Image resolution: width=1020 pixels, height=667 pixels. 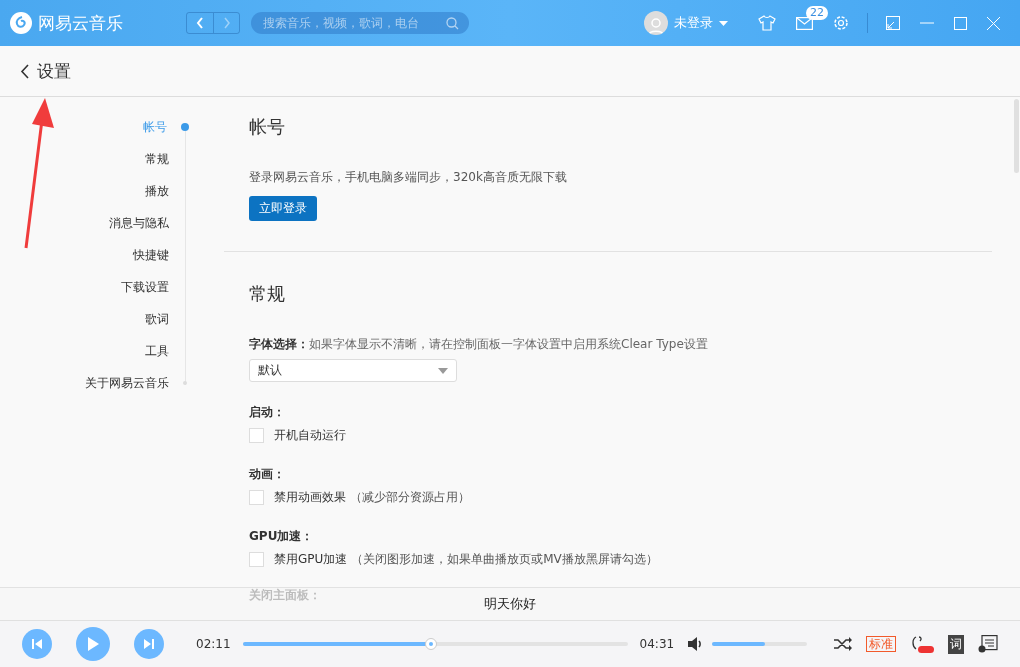 What do you see at coordinates (267, 412) in the screenshot?
I see `setting-label: 启动：` at bounding box center [267, 412].